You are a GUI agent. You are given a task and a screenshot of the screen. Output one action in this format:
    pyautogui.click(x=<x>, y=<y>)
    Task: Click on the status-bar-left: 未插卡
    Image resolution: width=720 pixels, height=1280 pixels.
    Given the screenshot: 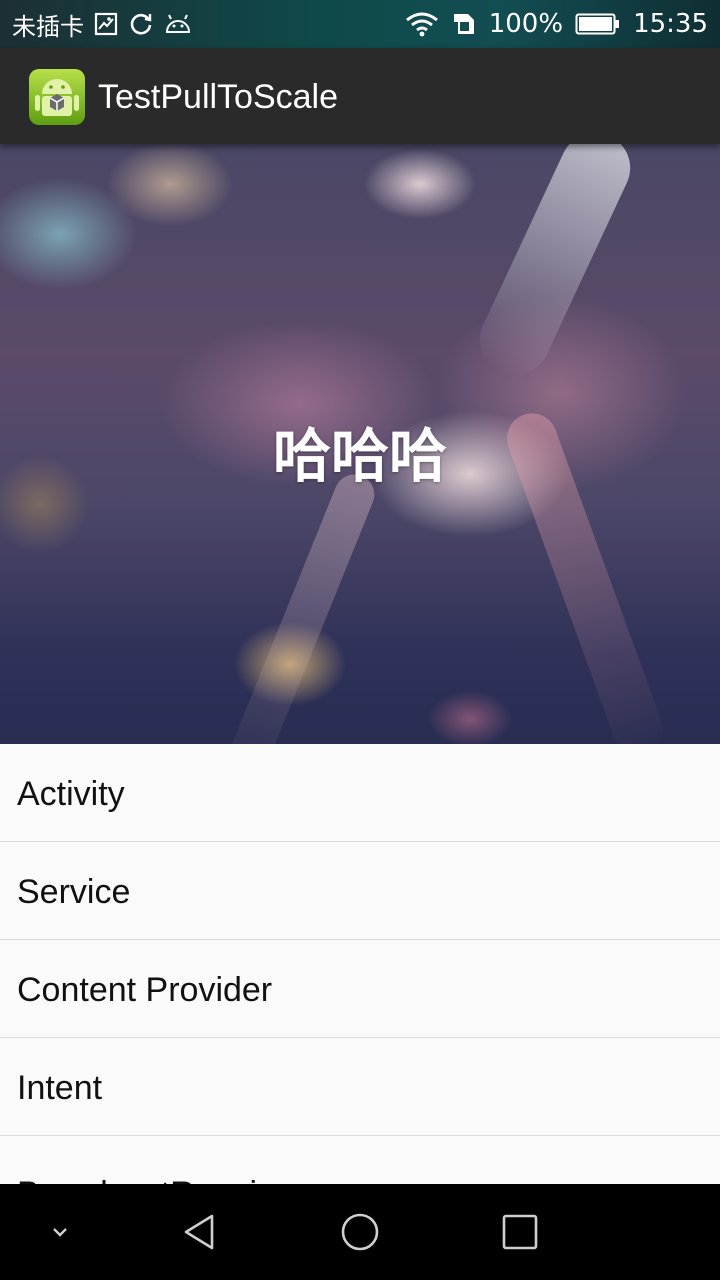 What is the action you would take?
    pyautogui.click(x=102, y=24)
    